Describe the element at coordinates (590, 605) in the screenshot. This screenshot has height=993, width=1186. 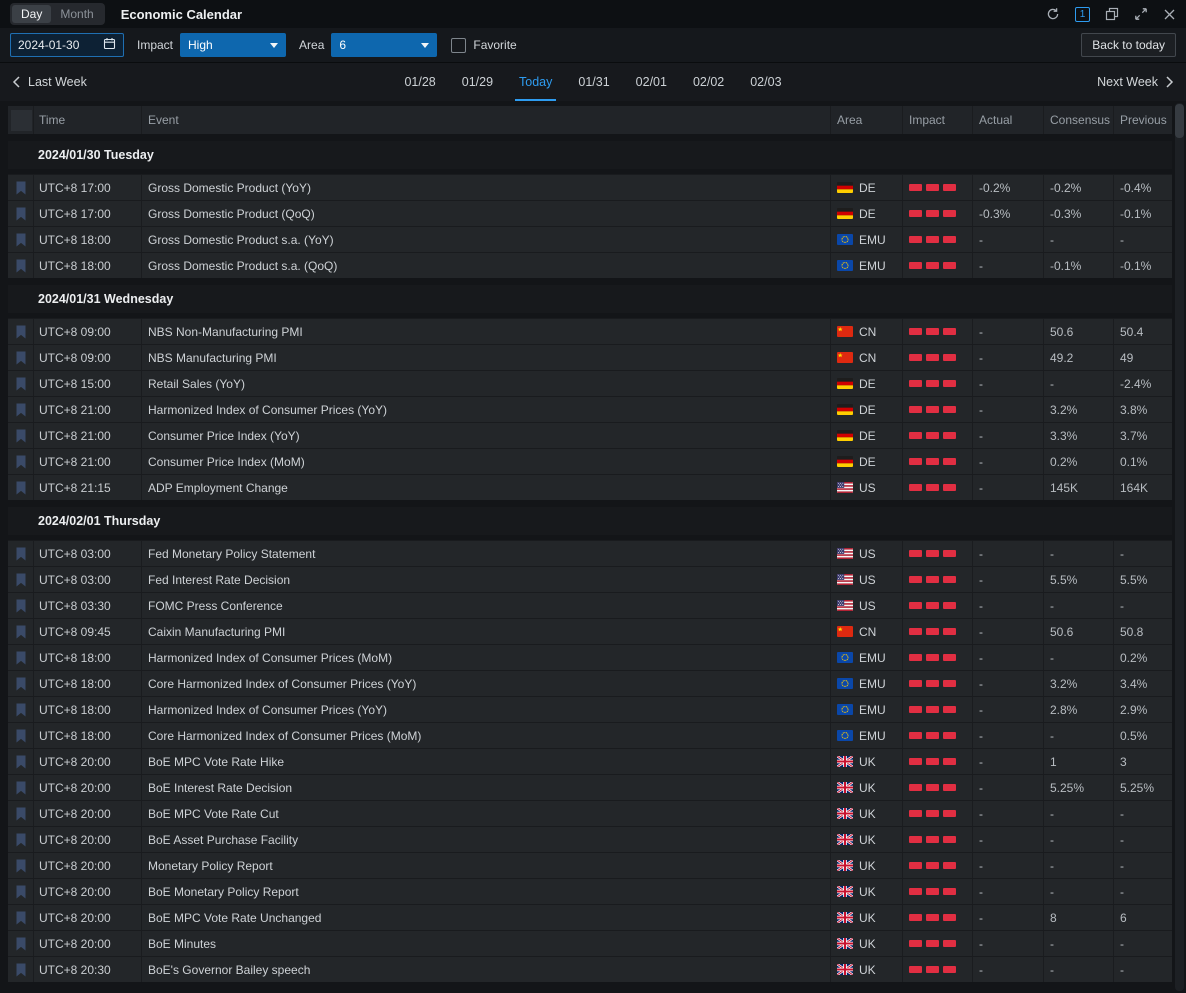
I see `event-row: UTC+8 03:30 FOMC Press Conference US - - -` at that location.